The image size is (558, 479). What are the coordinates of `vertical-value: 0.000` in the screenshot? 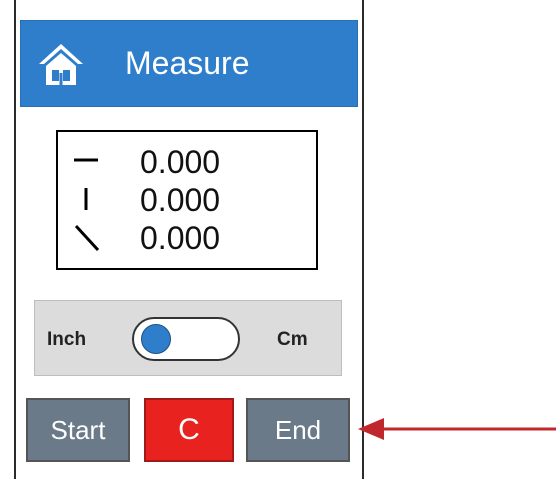 It's located at (180, 200).